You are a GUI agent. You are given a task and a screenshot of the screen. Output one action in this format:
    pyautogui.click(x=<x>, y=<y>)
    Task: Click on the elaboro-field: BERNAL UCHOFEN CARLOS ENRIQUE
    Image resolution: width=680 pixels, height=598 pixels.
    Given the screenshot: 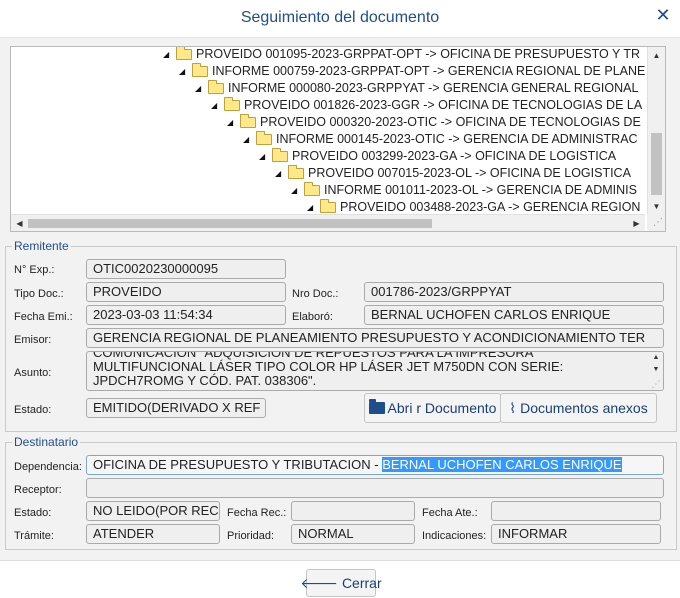 What is the action you would take?
    pyautogui.click(x=514, y=315)
    